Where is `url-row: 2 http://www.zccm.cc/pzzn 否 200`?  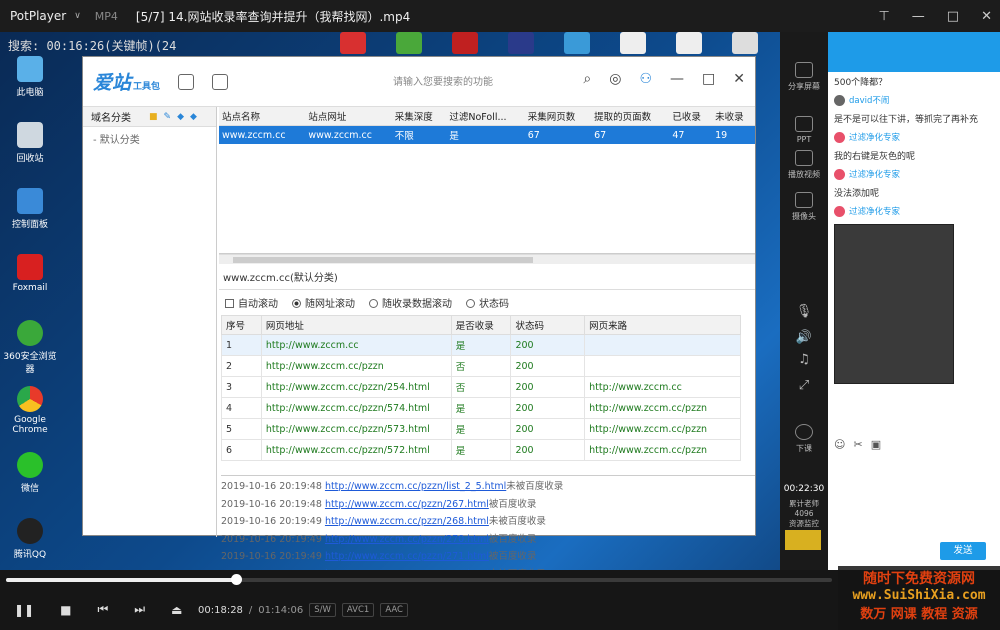 url-row: 2 http://www.zccm.cc/pzzn 否 200 is located at coordinates (481, 366).